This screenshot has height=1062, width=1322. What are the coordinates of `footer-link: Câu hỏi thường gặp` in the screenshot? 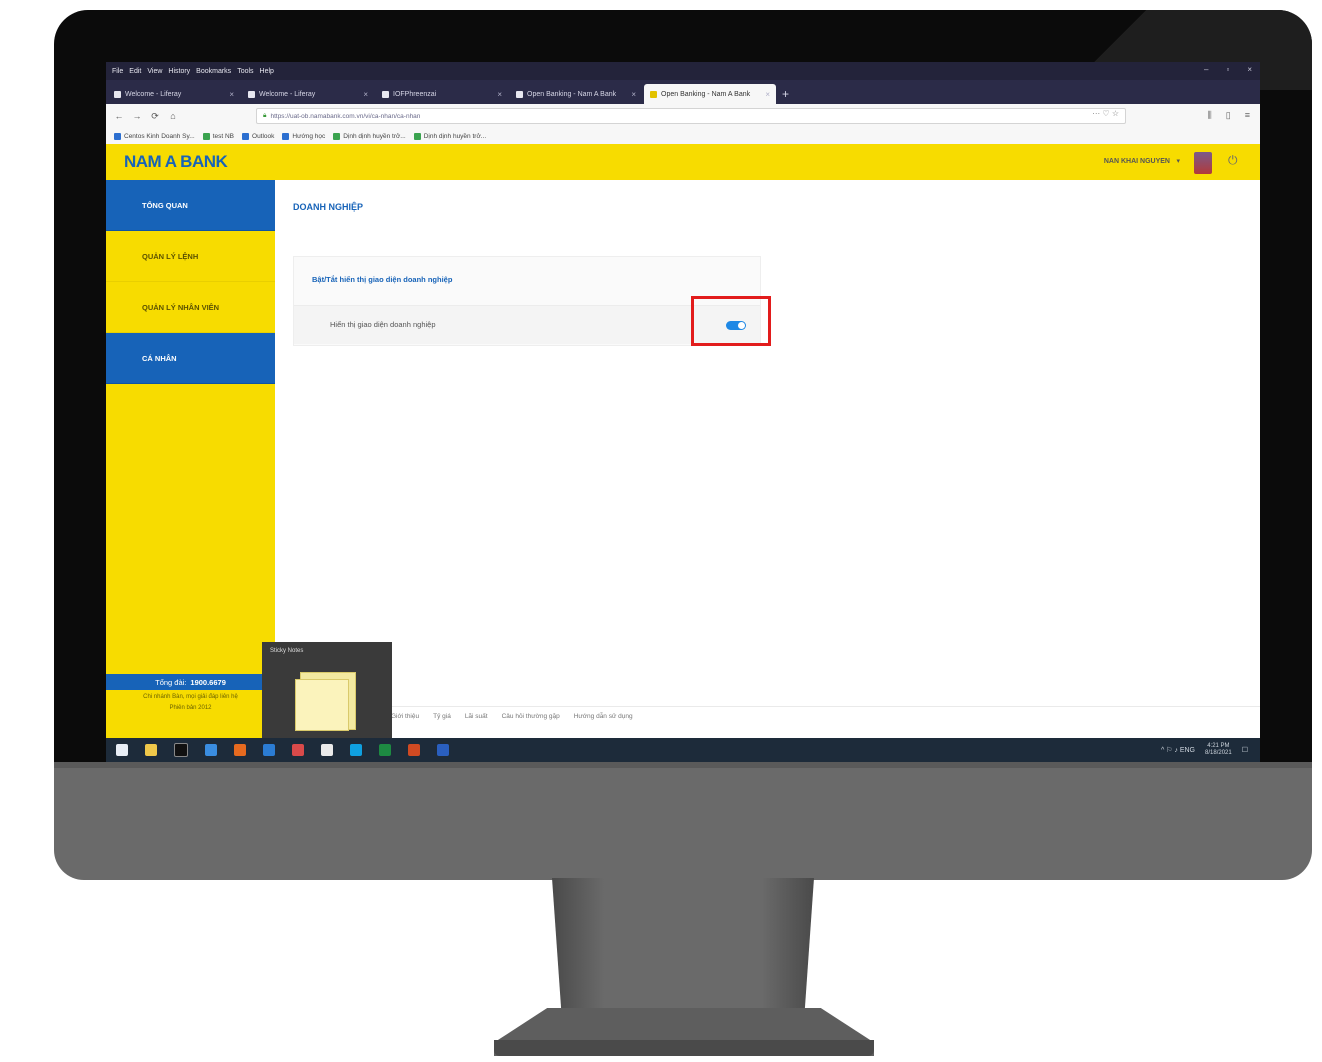 It's located at (531, 716).